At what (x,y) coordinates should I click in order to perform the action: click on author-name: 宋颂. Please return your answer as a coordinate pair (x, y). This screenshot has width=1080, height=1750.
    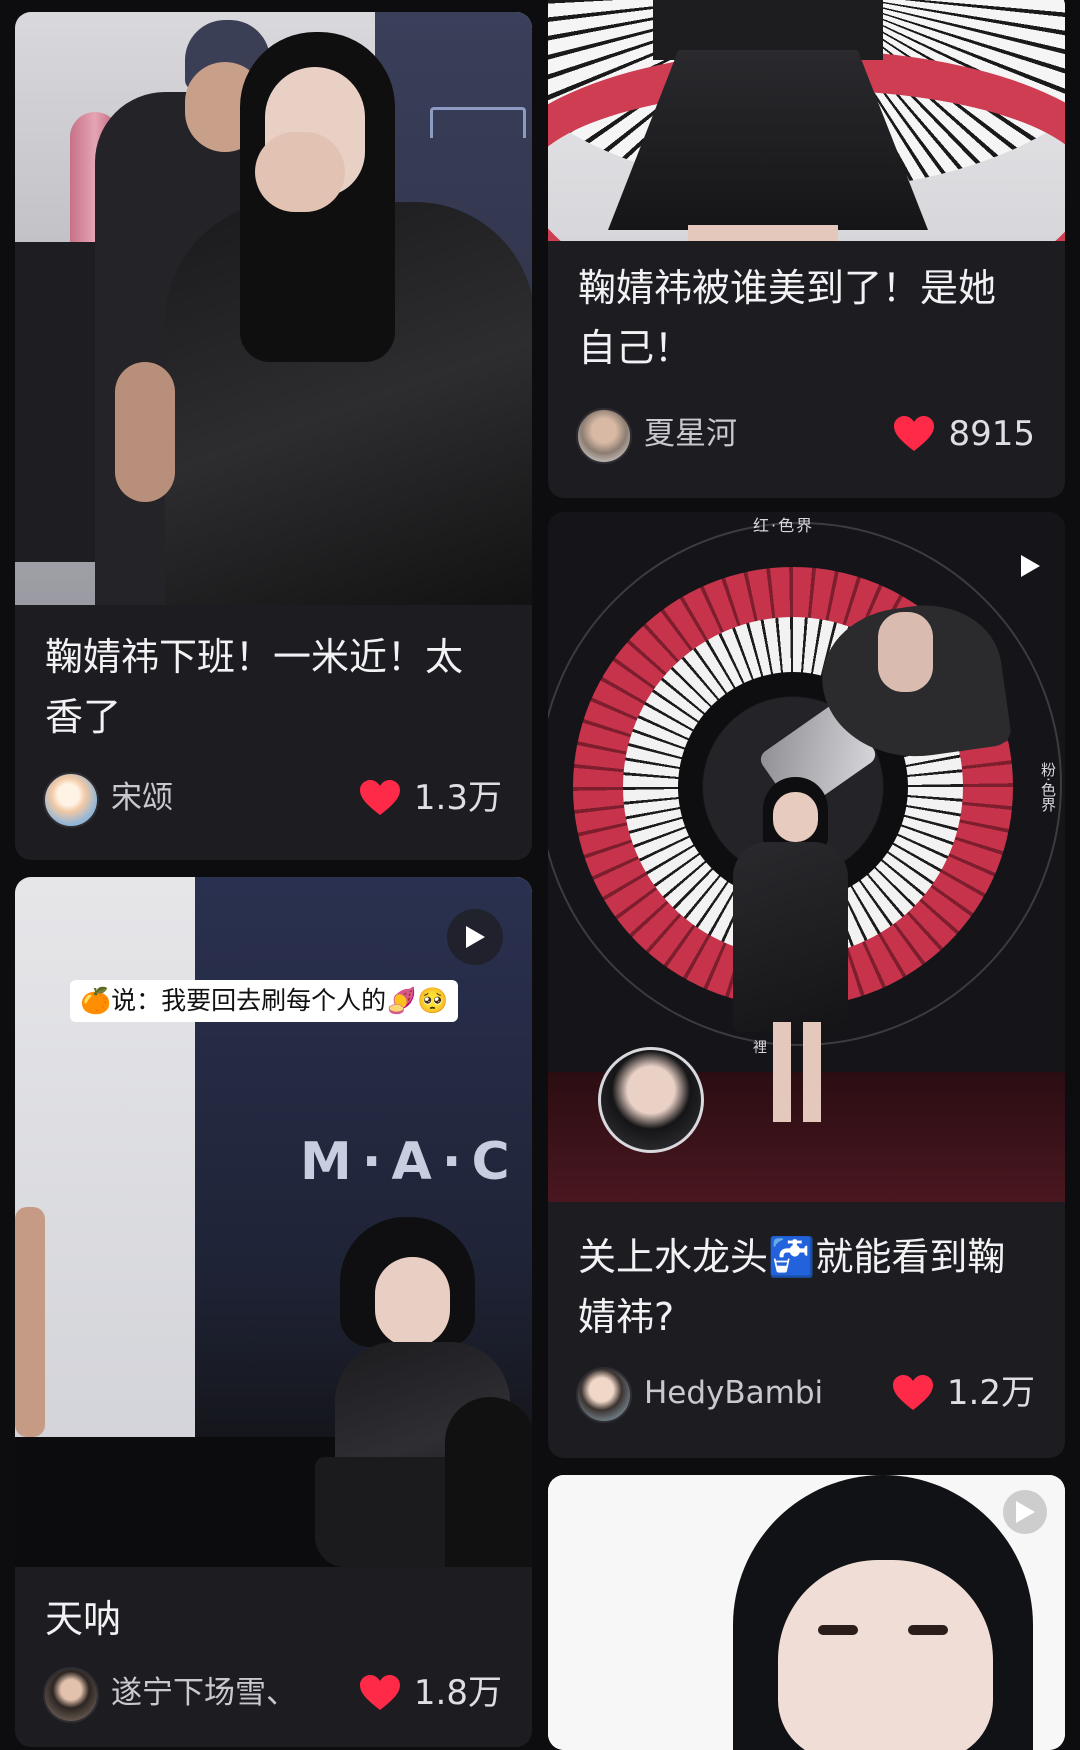
    Looking at the image, I should click on (142, 798).